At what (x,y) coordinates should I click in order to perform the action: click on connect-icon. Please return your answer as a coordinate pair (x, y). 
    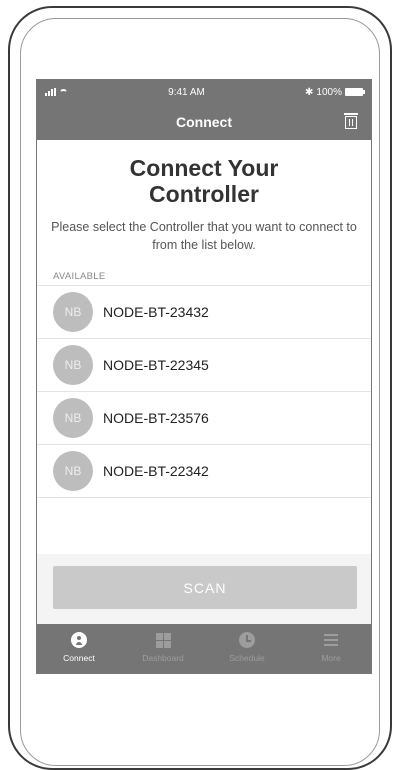
    Looking at the image, I should click on (79, 640).